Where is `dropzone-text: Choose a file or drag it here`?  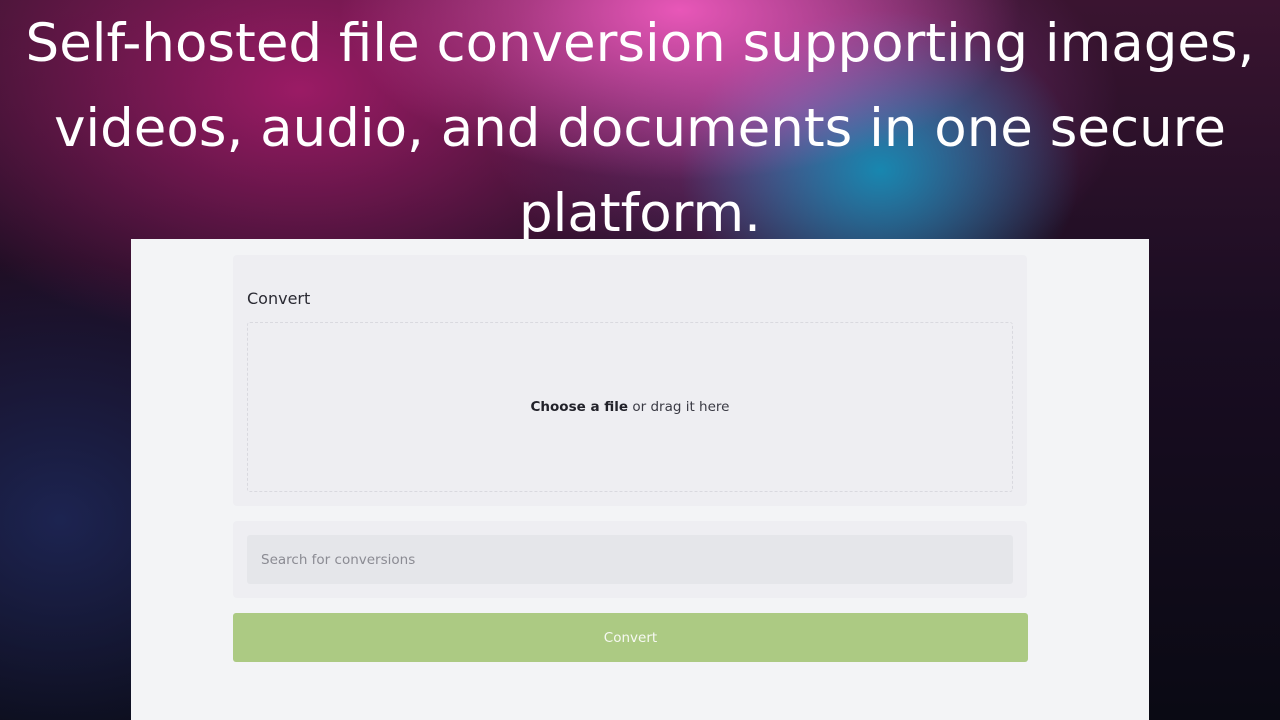 dropzone-text: Choose a file or drag it here is located at coordinates (630, 407).